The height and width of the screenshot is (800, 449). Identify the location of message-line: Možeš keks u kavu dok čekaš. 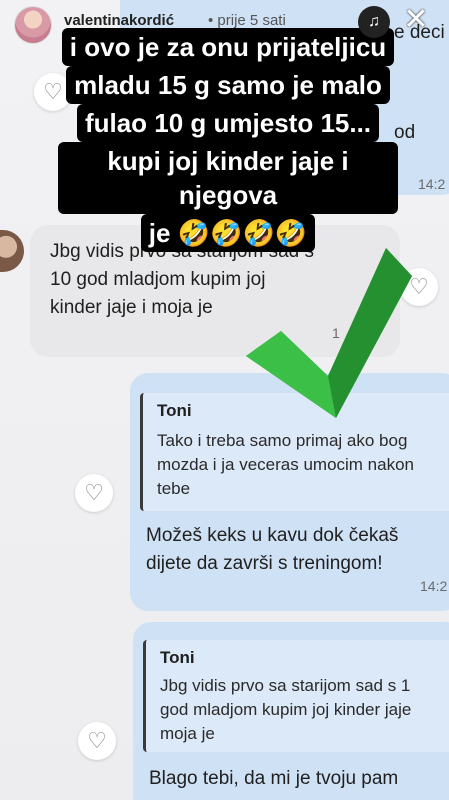
(272, 535).